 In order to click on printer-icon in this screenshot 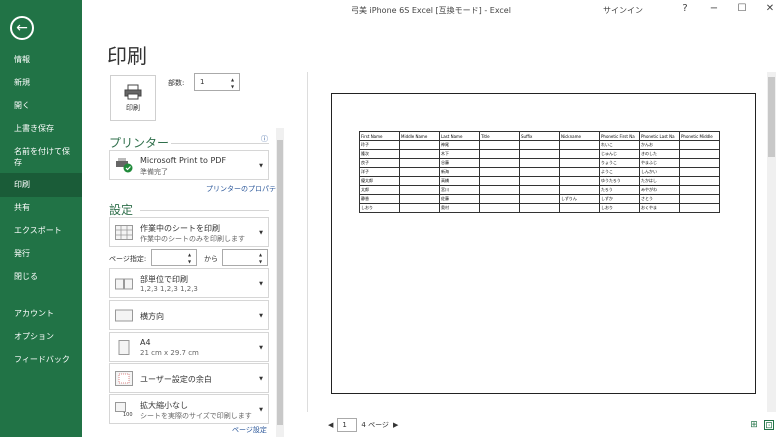, I will do `click(133, 91)`.